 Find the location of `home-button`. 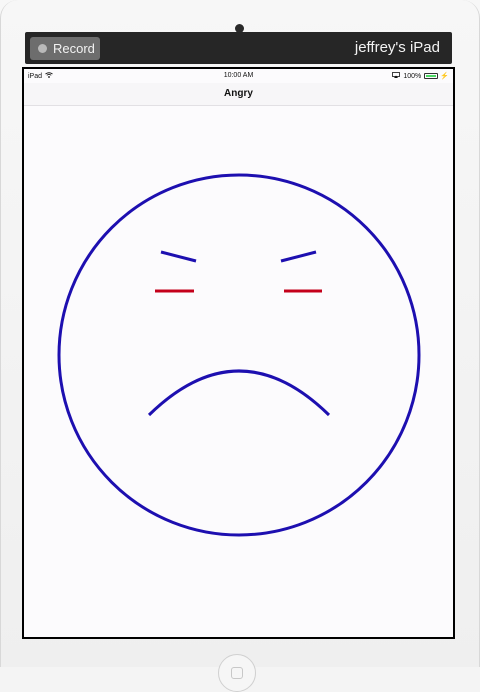

home-button is located at coordinates (237, 673).